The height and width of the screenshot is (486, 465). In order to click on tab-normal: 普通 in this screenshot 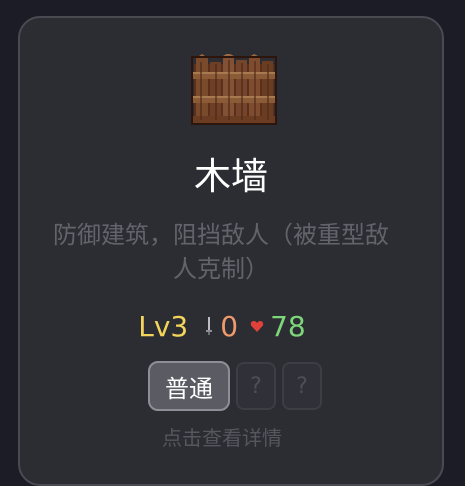, I will do `click(189, 386)`.